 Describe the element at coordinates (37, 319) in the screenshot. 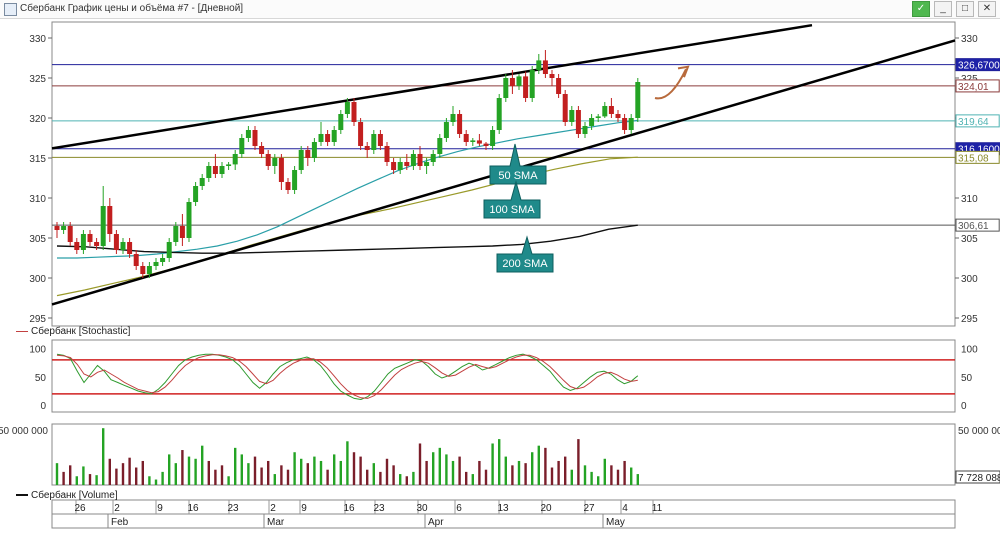

I see `price-tick-label: 295` at that location.